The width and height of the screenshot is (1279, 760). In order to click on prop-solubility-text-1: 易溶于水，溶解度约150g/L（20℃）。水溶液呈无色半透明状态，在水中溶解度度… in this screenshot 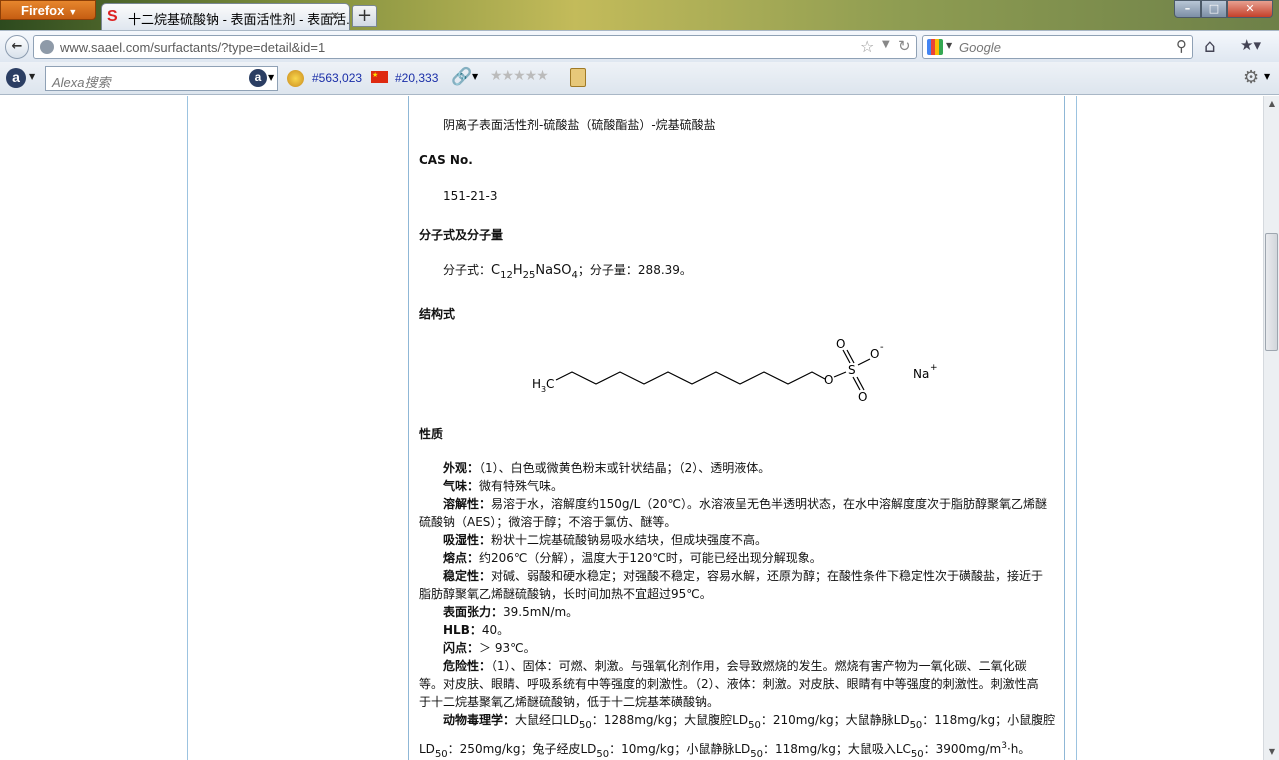, I will do `click(769, 504)`.